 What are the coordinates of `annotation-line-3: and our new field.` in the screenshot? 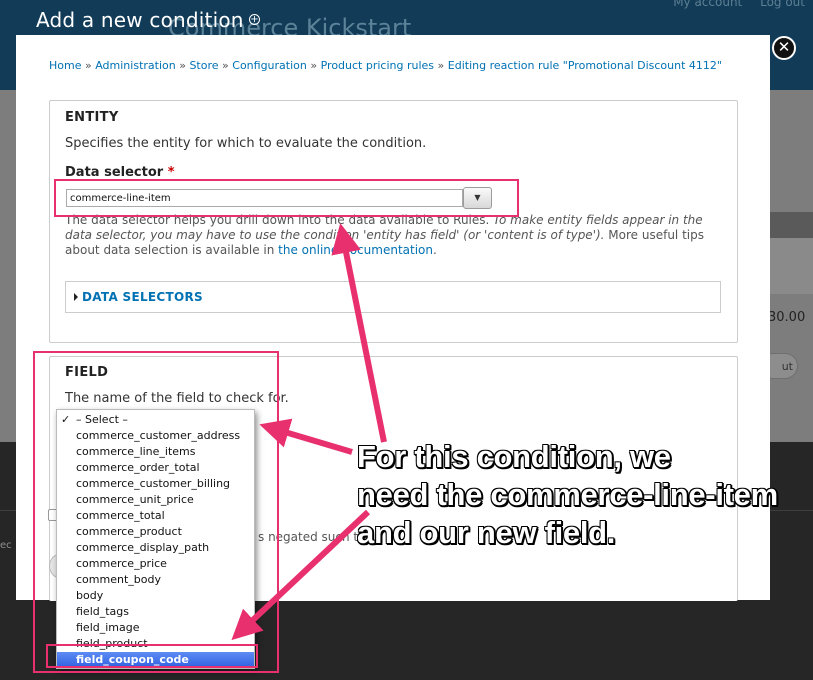 It's located at (486, 532).